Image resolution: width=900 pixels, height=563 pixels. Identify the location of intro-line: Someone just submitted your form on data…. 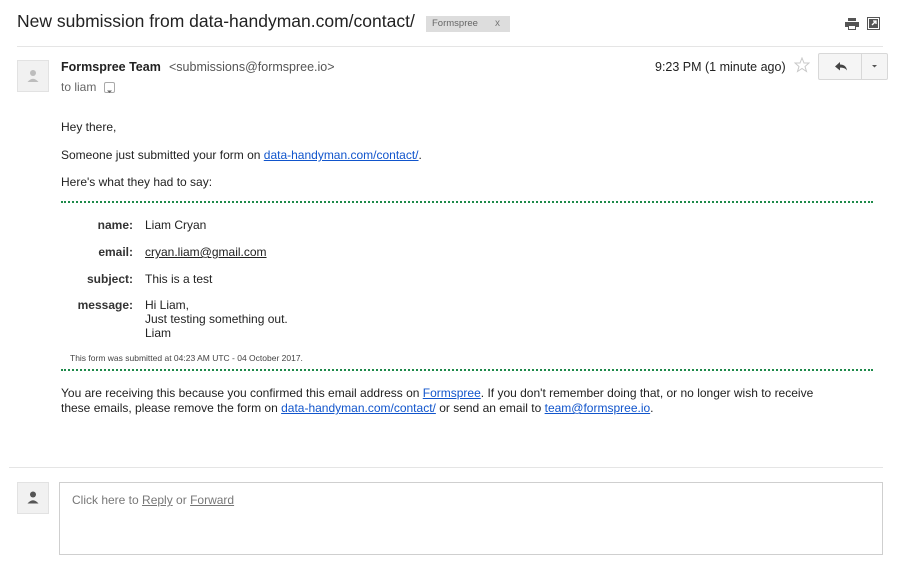
(241, 155).